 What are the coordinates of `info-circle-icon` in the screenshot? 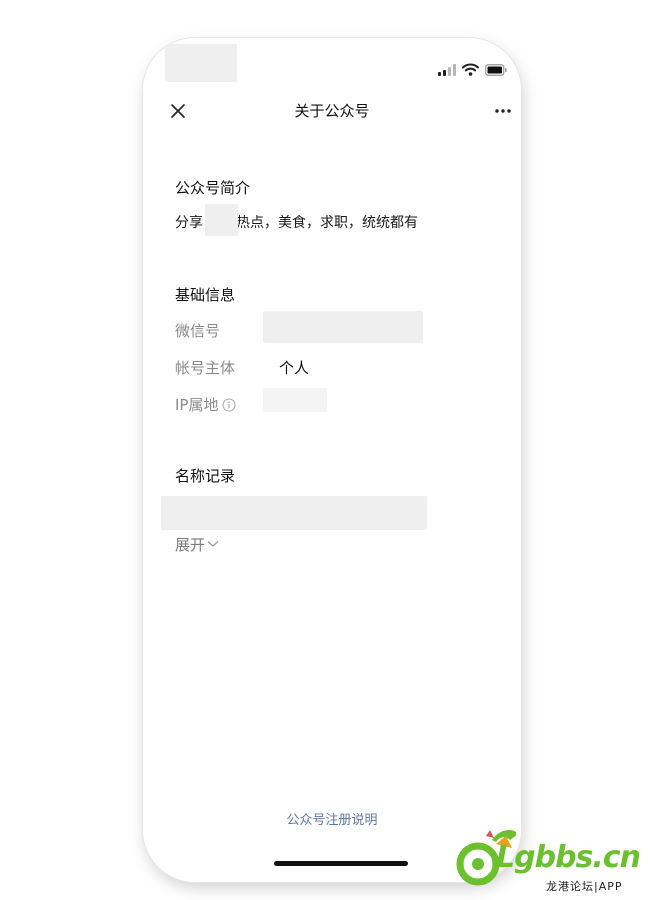 It's located at (229, 405).